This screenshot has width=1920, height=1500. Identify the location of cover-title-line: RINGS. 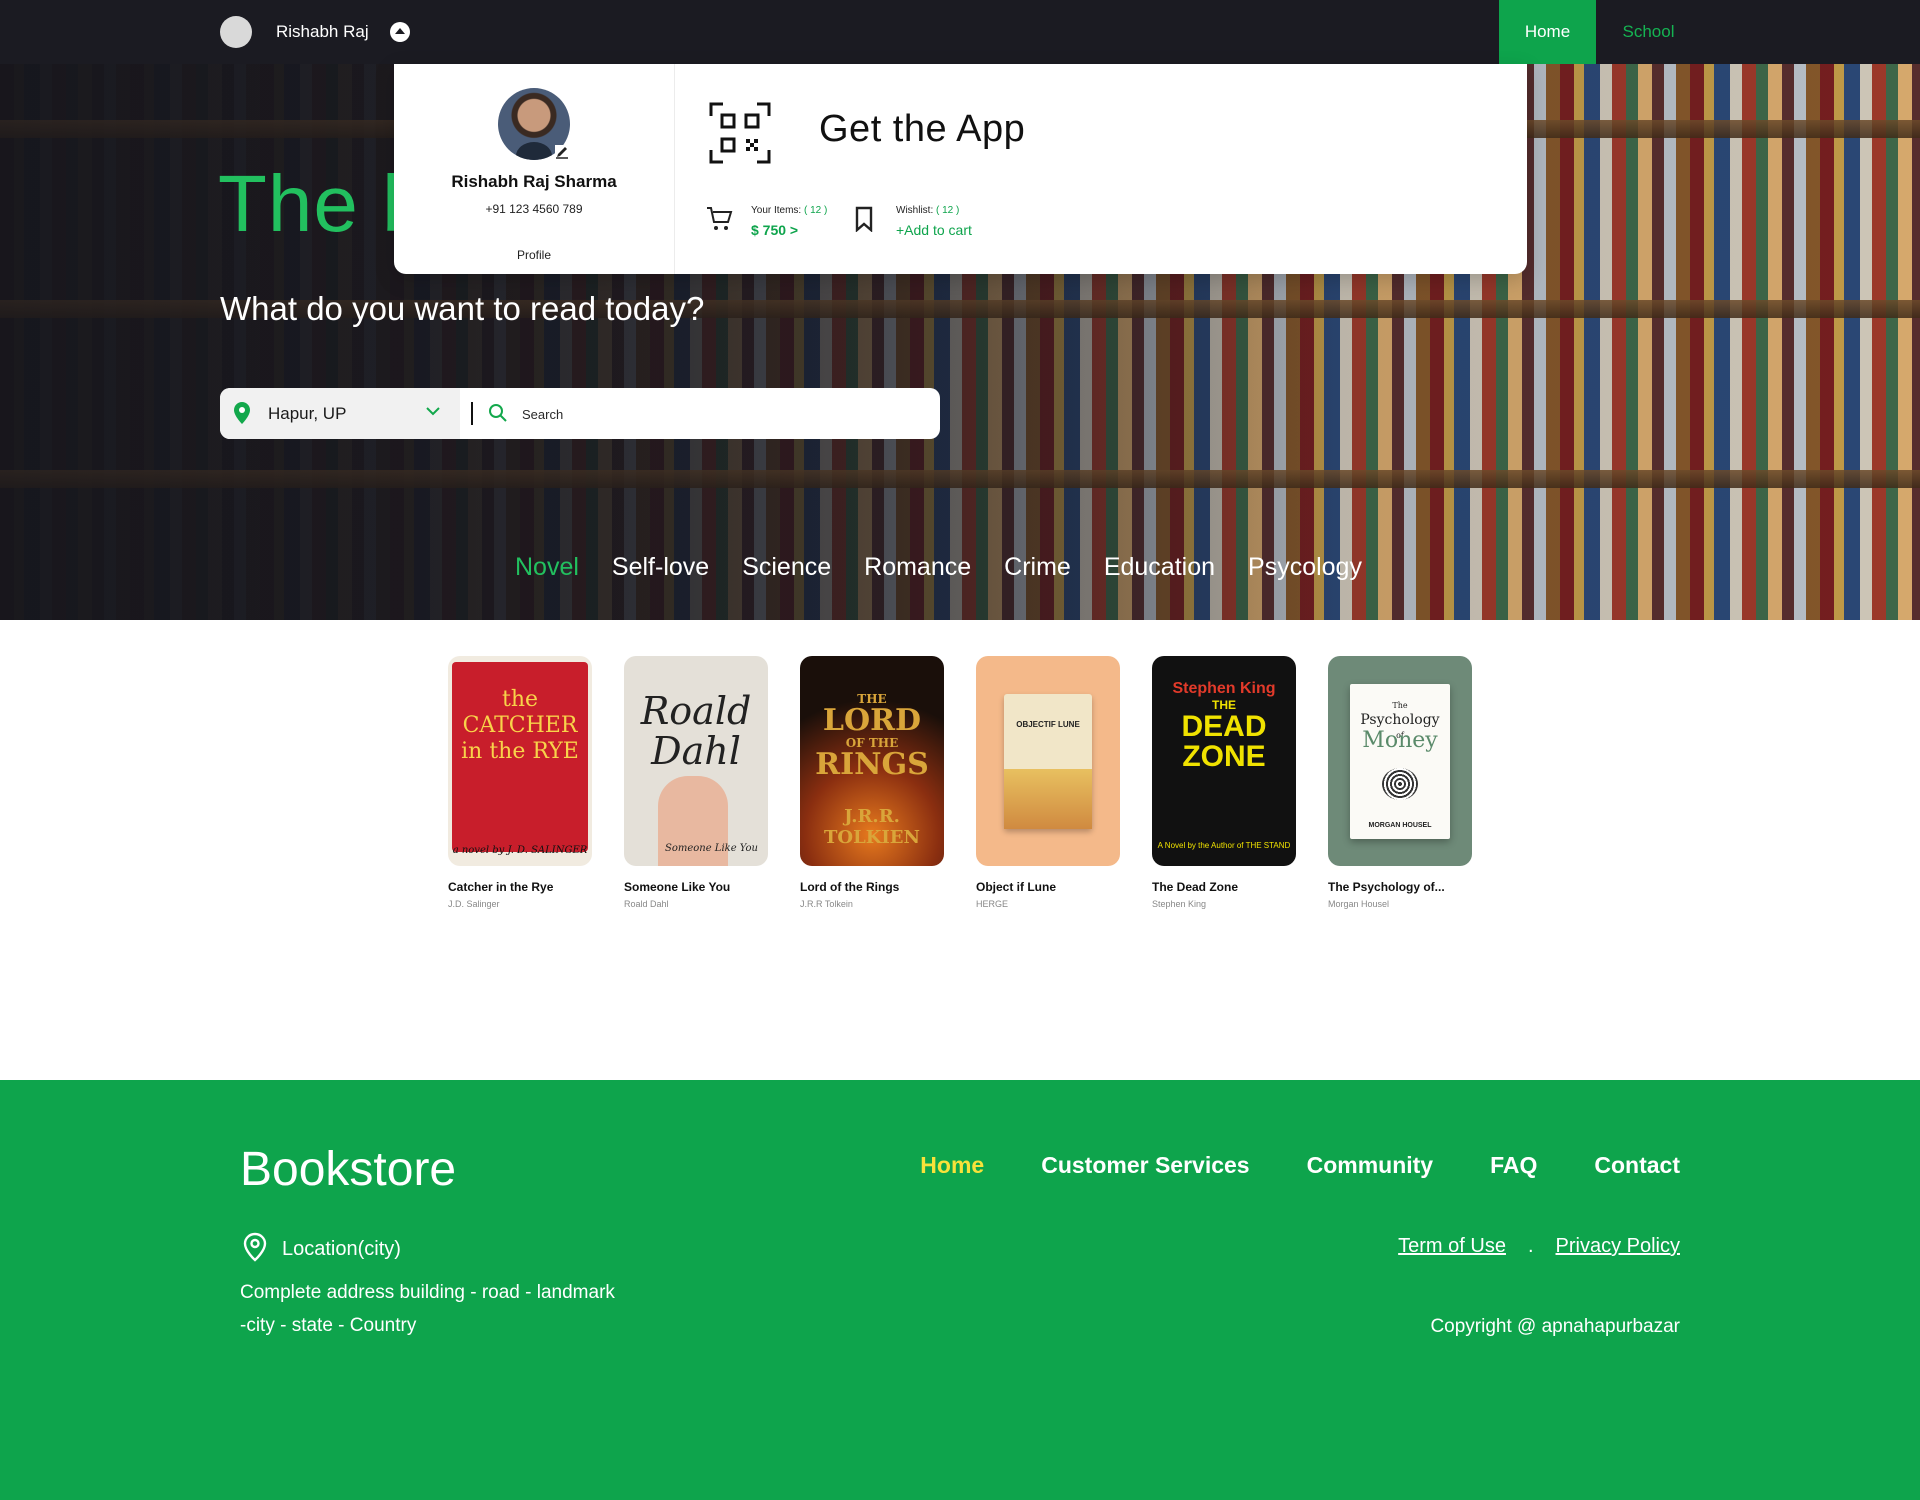
(872, 764).